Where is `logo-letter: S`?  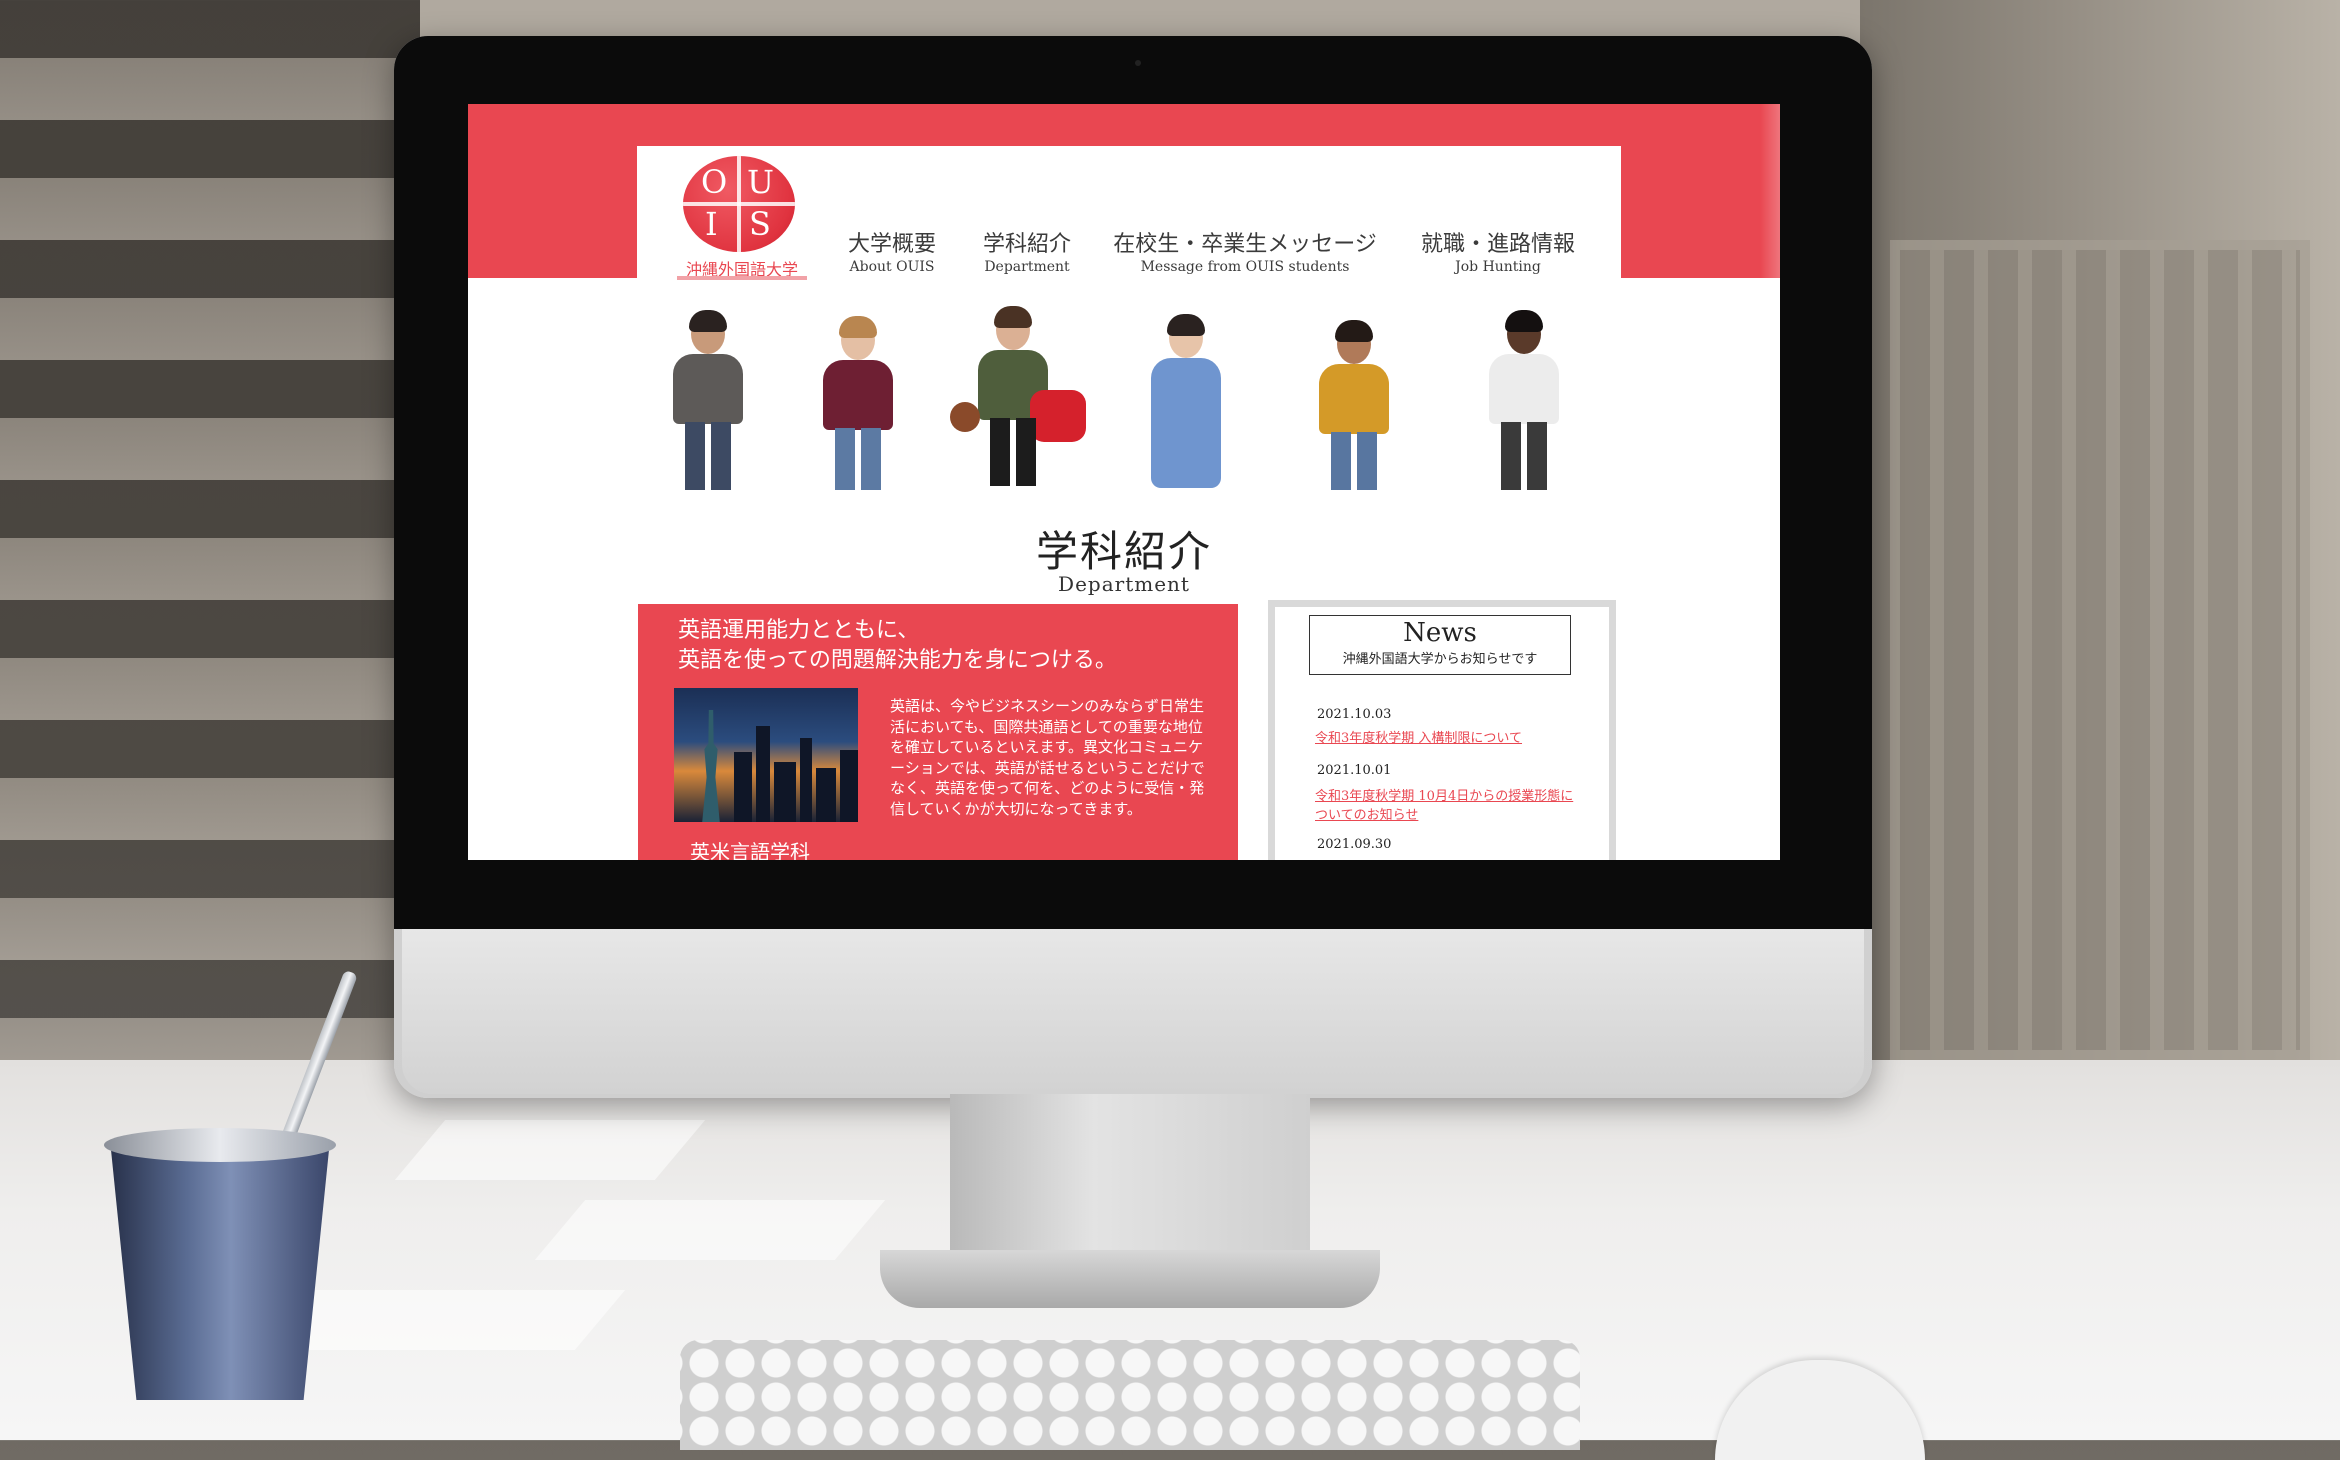 logo-letter: S is located at coordinates (760, 224).